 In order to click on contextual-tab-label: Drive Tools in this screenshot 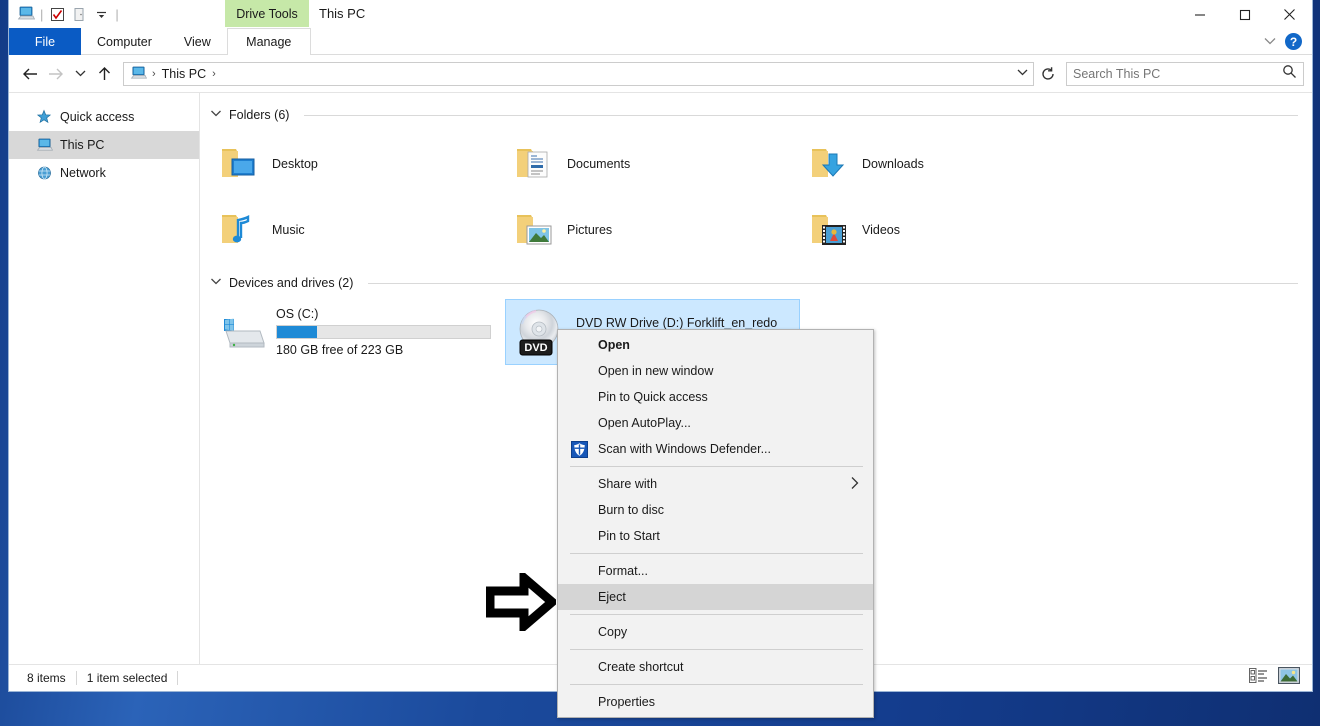, I will do `click(267, 13)`.